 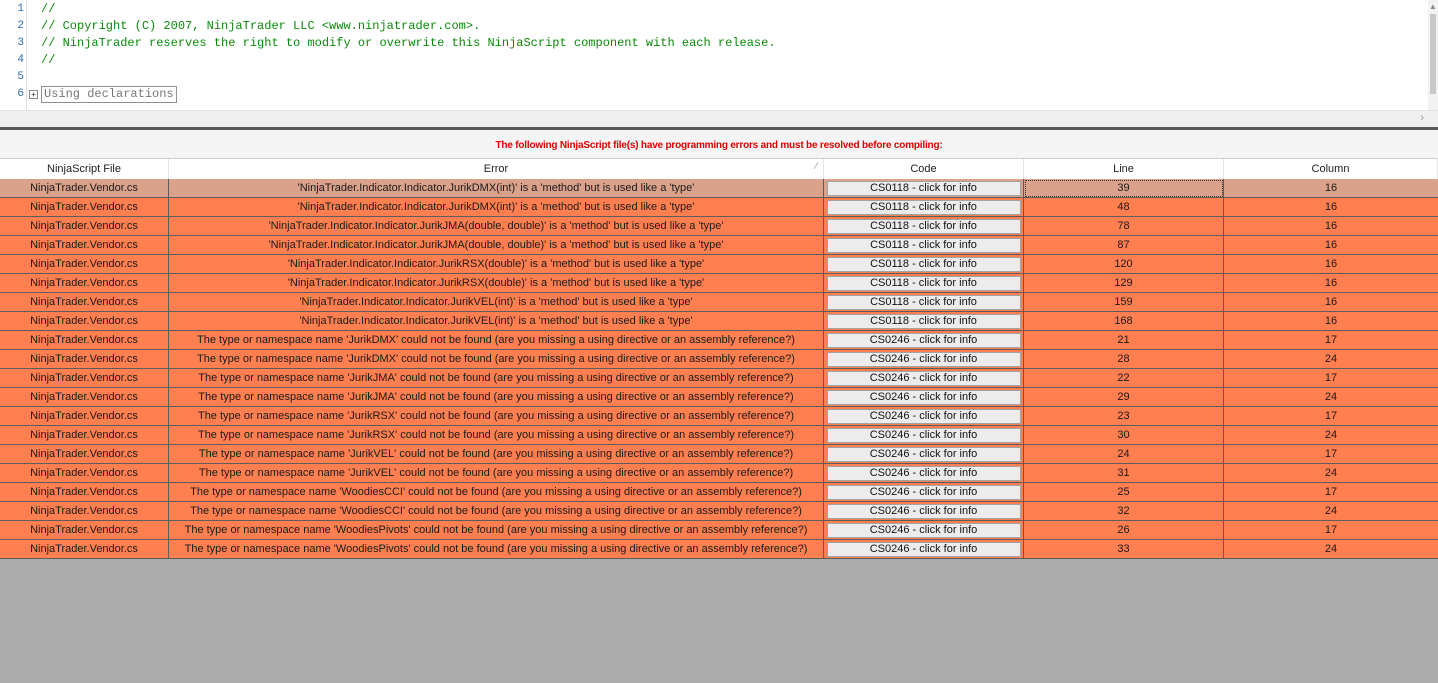 I want to click on cell-line: 78, so click(x=1124, y=226).